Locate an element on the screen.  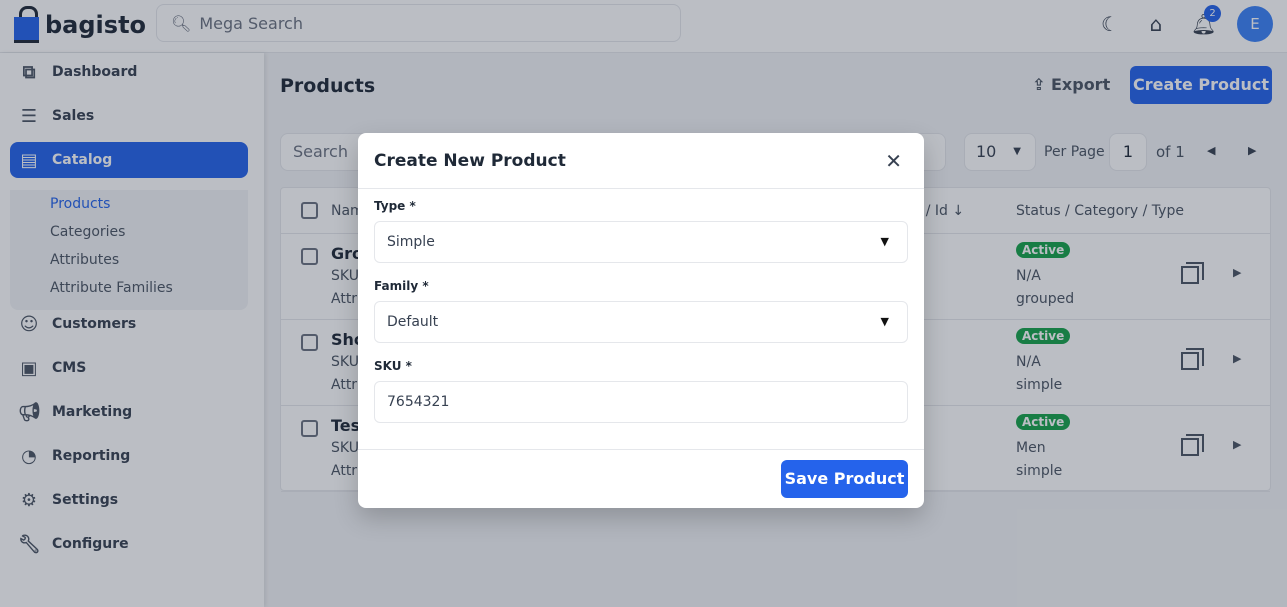
sku-input: 7654321 is located at coordinates (641, 402).